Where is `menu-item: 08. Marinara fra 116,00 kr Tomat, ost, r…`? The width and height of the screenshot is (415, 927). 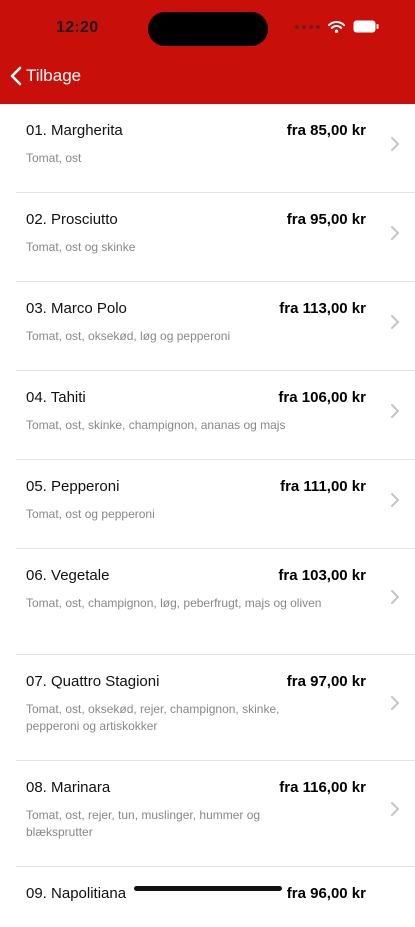
menu-item: 08. Marinara fra 116,00 kr Tomat, ost, r… is located at coordinates (215, 814).